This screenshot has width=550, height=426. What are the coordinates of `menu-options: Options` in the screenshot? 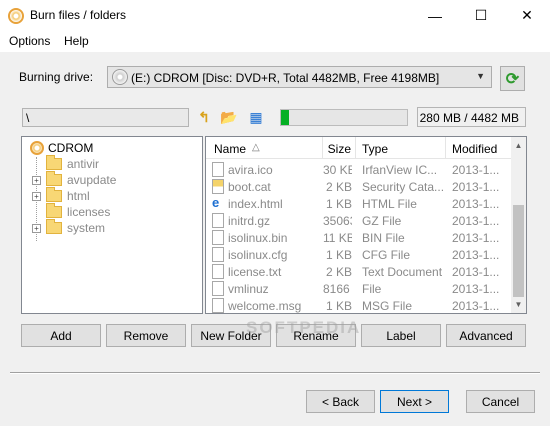 It's located at (29, 41).